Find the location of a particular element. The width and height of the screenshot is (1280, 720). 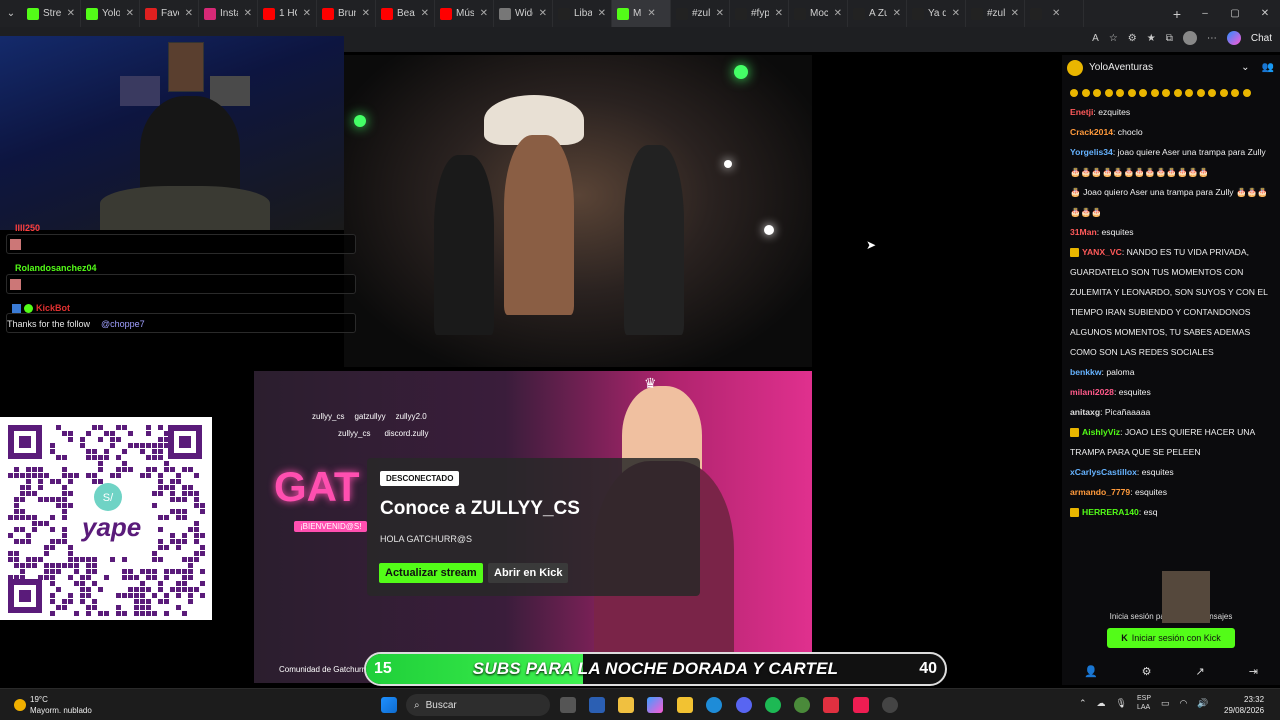

browser-tab: Beat It ✕ is located at coordinates (405, 13).